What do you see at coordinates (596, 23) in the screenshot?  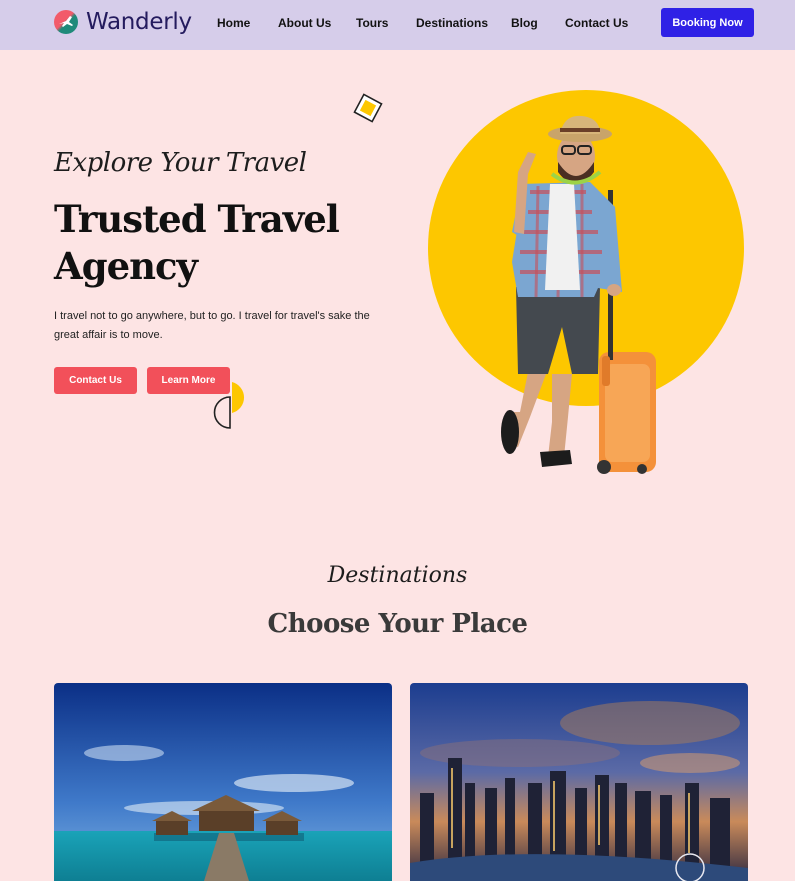 I see `nav-contact-us: Contact Us` at bounding box center [596, 23].